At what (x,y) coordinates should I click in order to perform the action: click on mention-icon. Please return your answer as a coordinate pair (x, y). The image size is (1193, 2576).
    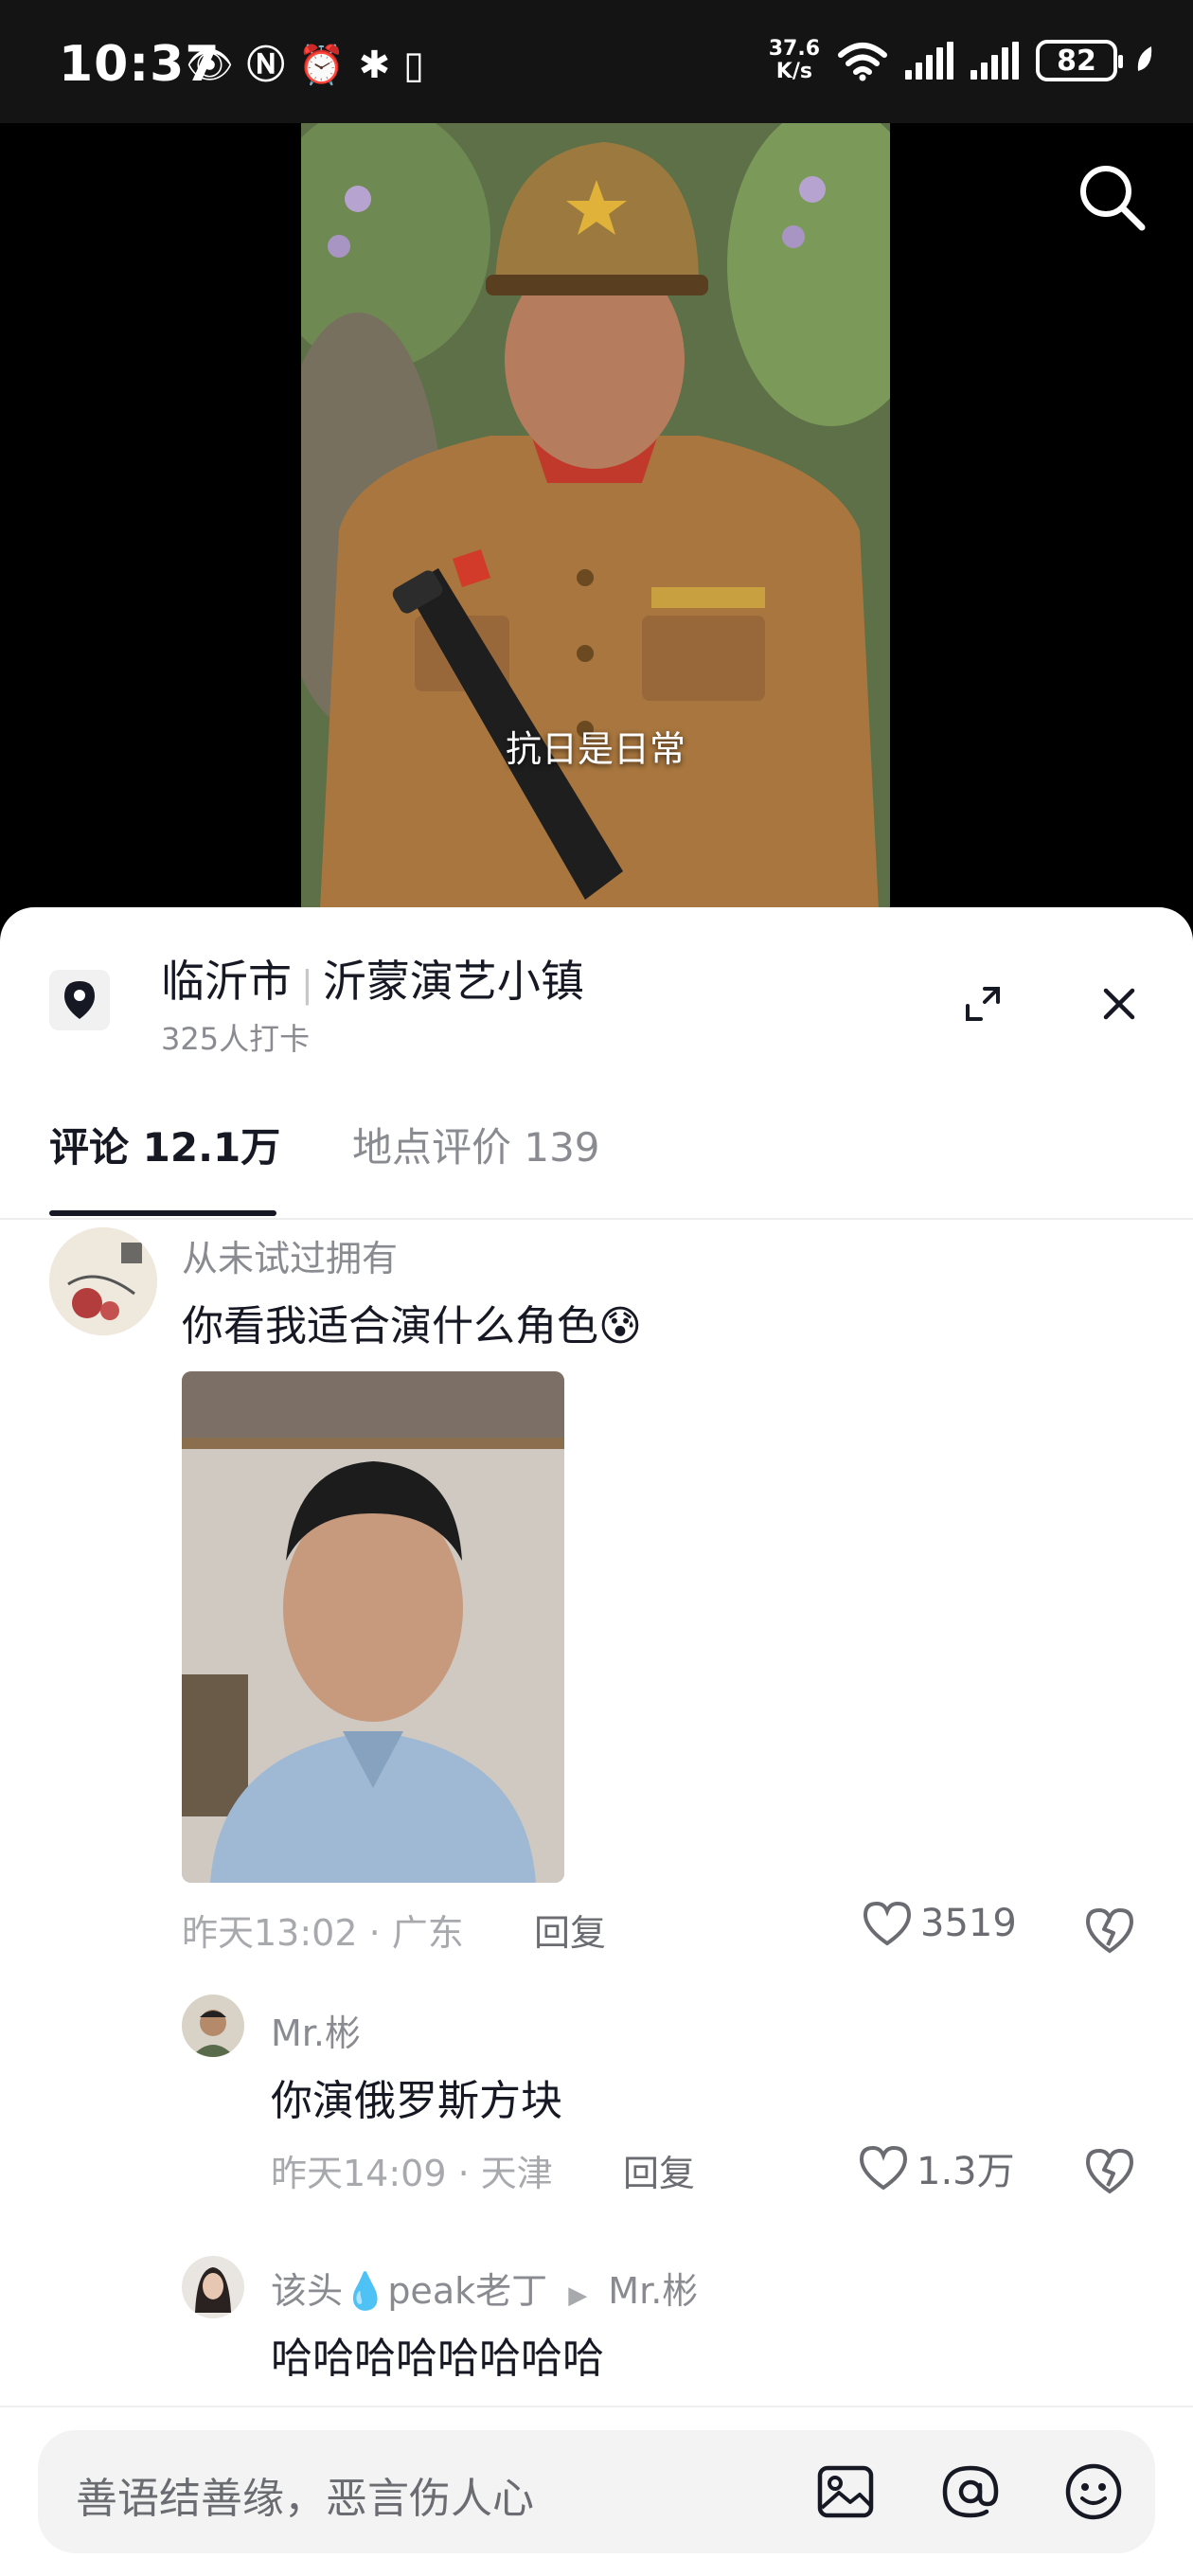
    Looking at the image, I should click on (970, 2492).